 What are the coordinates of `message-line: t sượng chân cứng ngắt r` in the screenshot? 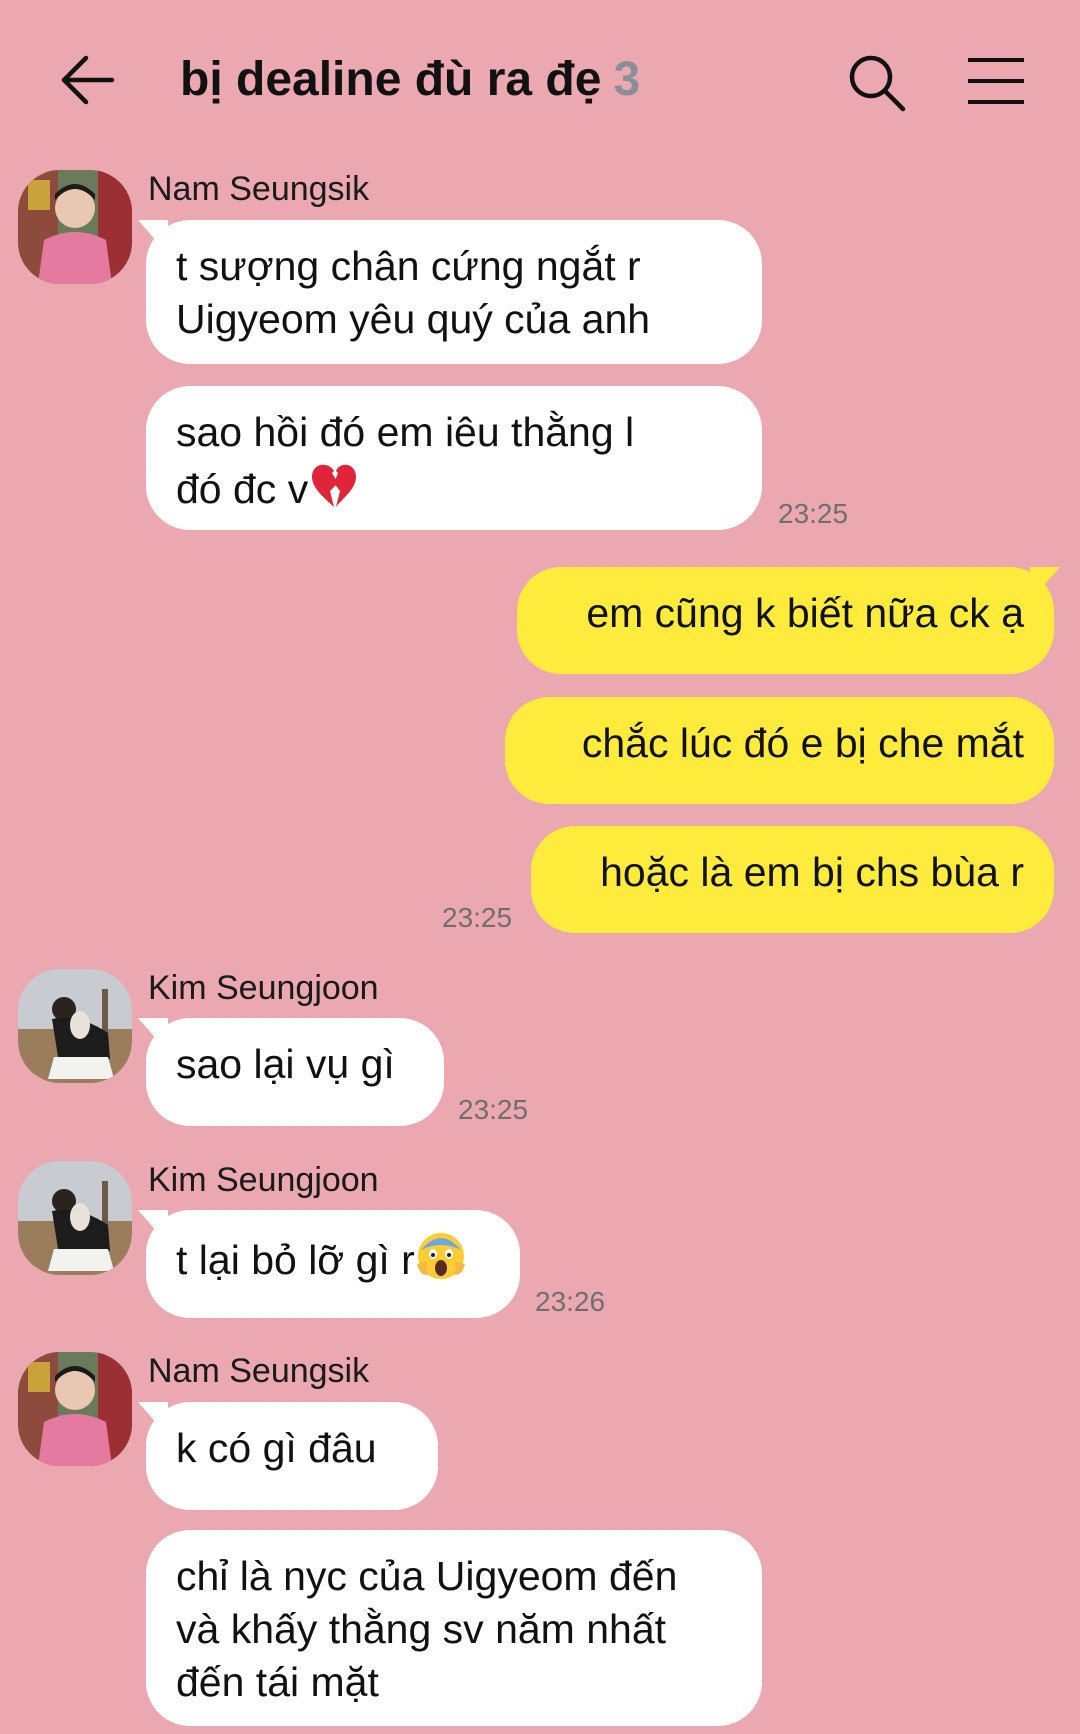 It's located at (408, 266).